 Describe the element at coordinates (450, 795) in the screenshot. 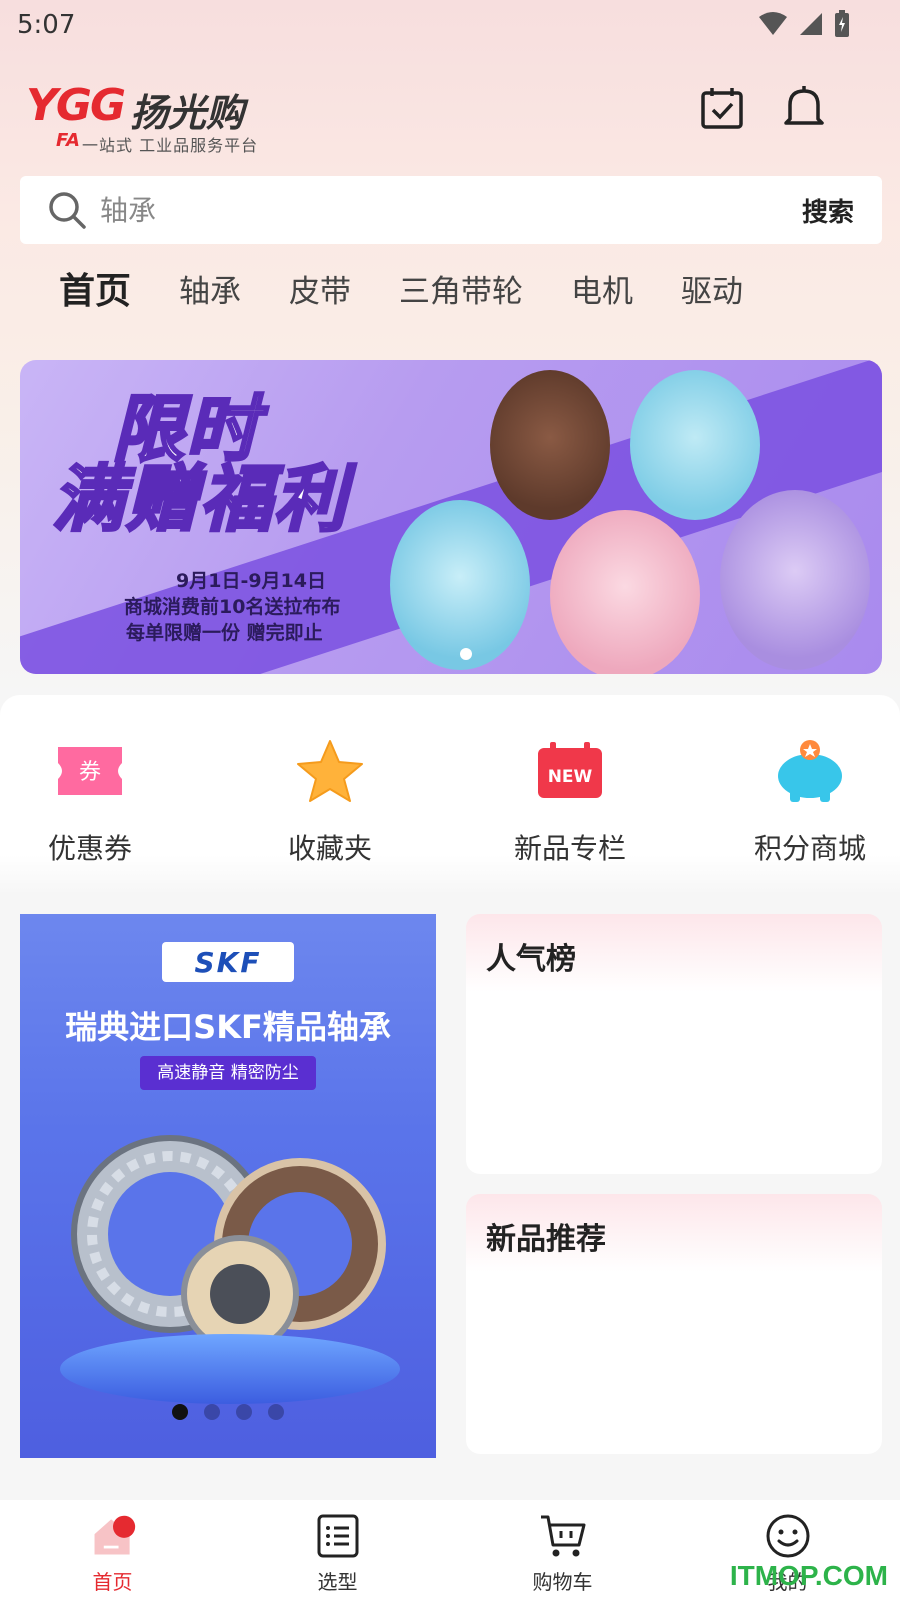

I see `quick-links-panel: 券 优惠券 收藏夹 NEW 新品专栏 积分商城` at that location.